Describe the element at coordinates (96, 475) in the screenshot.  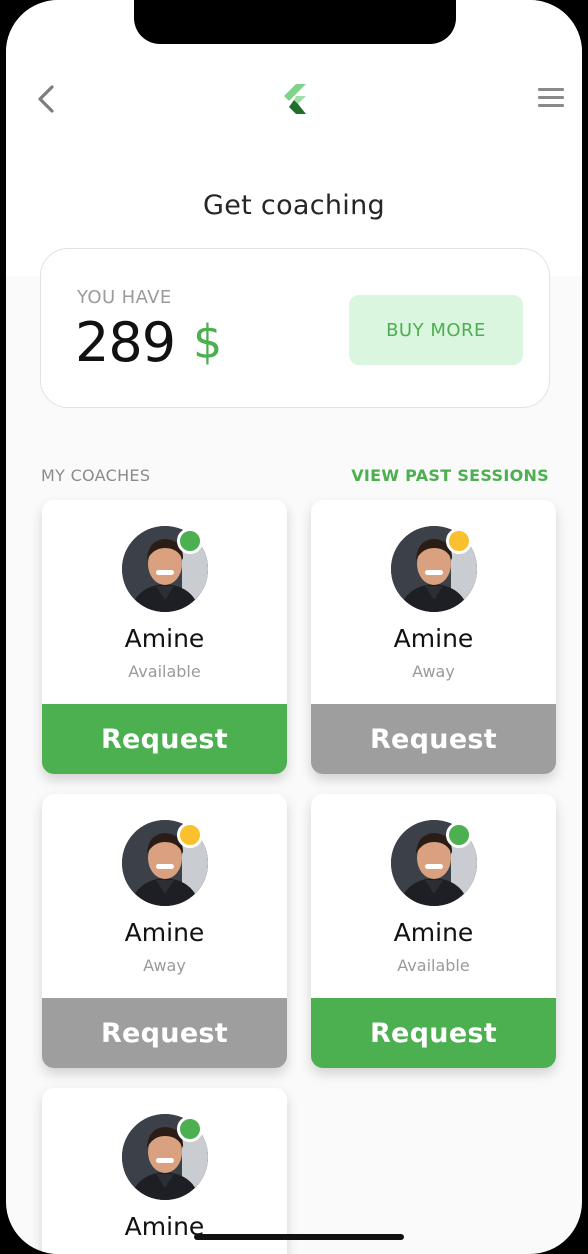
I see `my-coaches-heading: MY COACHES` at that location.